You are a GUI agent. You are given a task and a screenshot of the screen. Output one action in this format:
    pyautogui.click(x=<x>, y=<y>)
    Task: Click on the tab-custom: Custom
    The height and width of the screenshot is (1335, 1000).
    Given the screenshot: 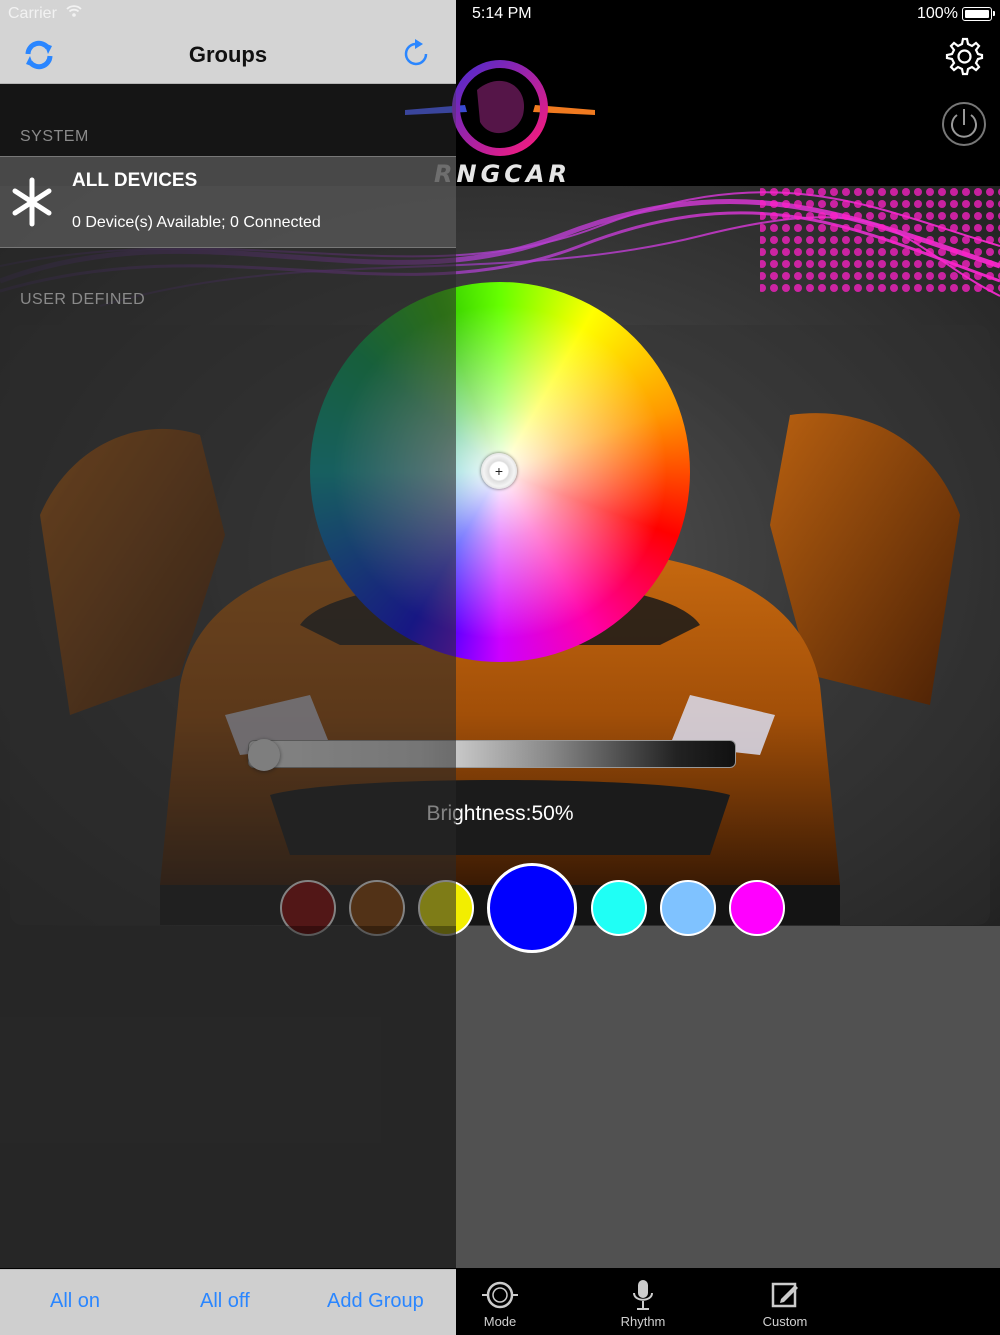 What is the action you would take?
    pyautogui.click(x=785, y=1302)
    